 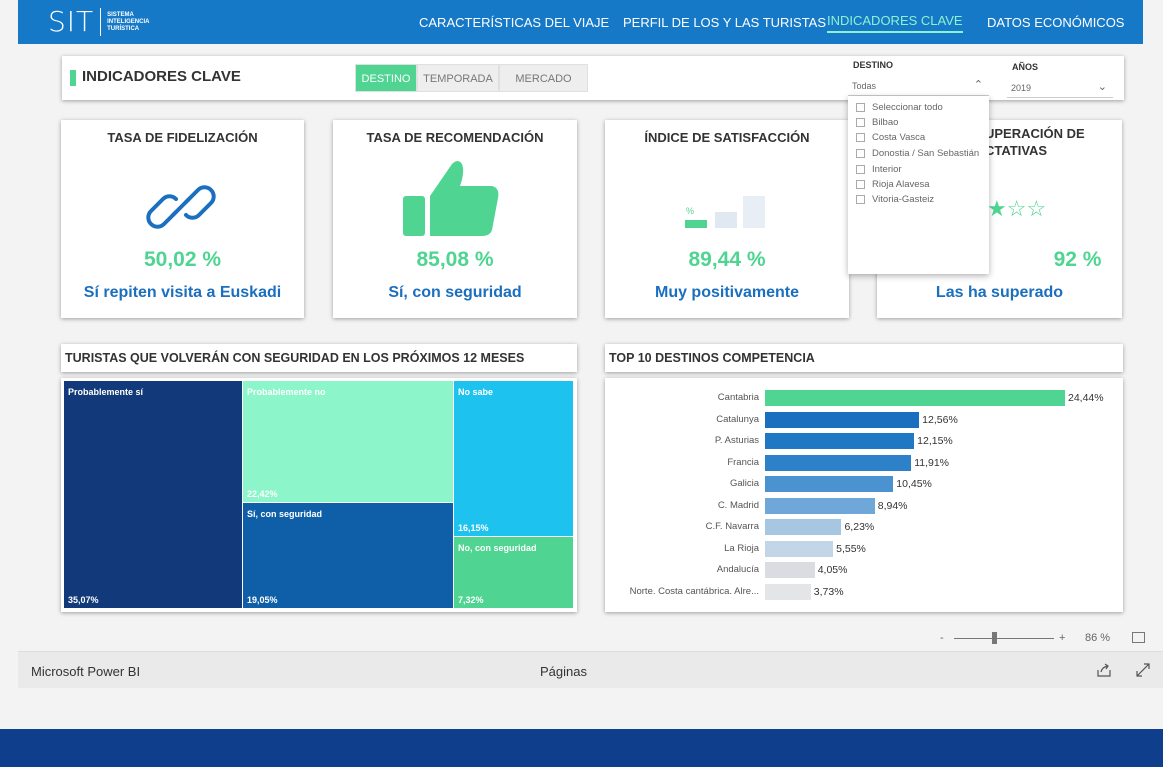 I want to click on page-bottom-band, so click(x=581, y=748).